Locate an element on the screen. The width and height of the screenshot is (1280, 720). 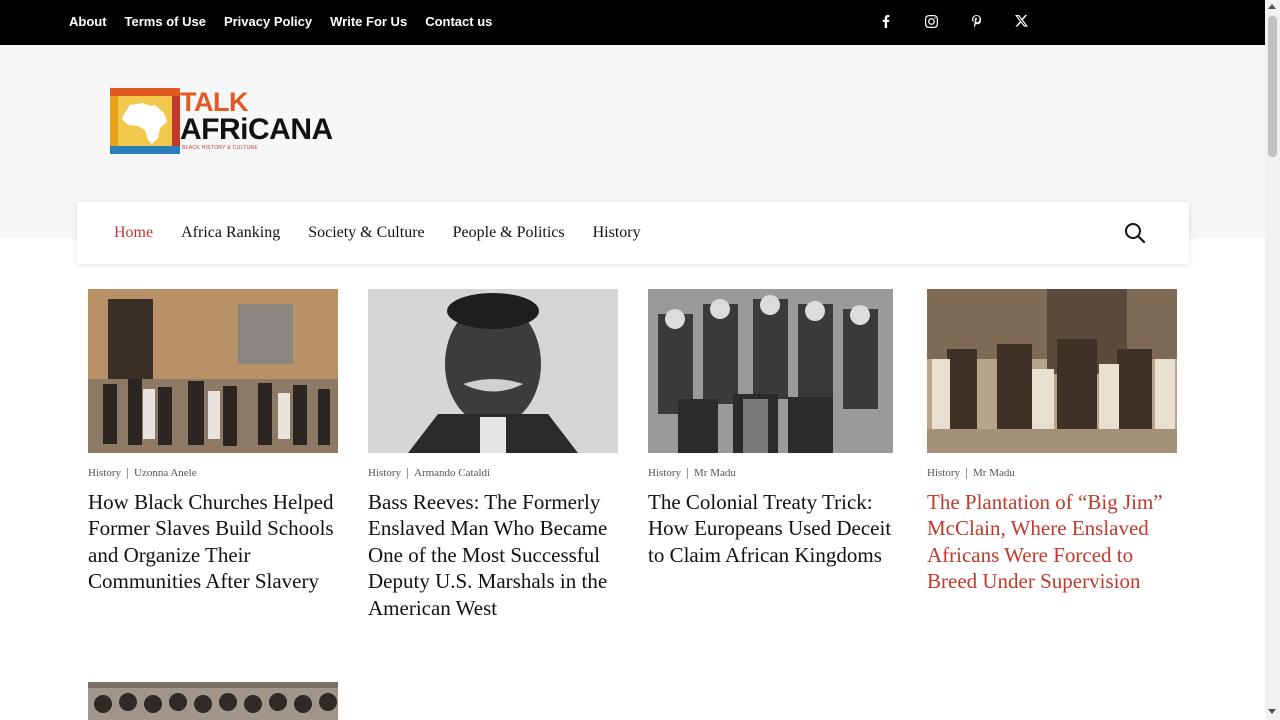
search-button is located at coordinates (1135, 233).